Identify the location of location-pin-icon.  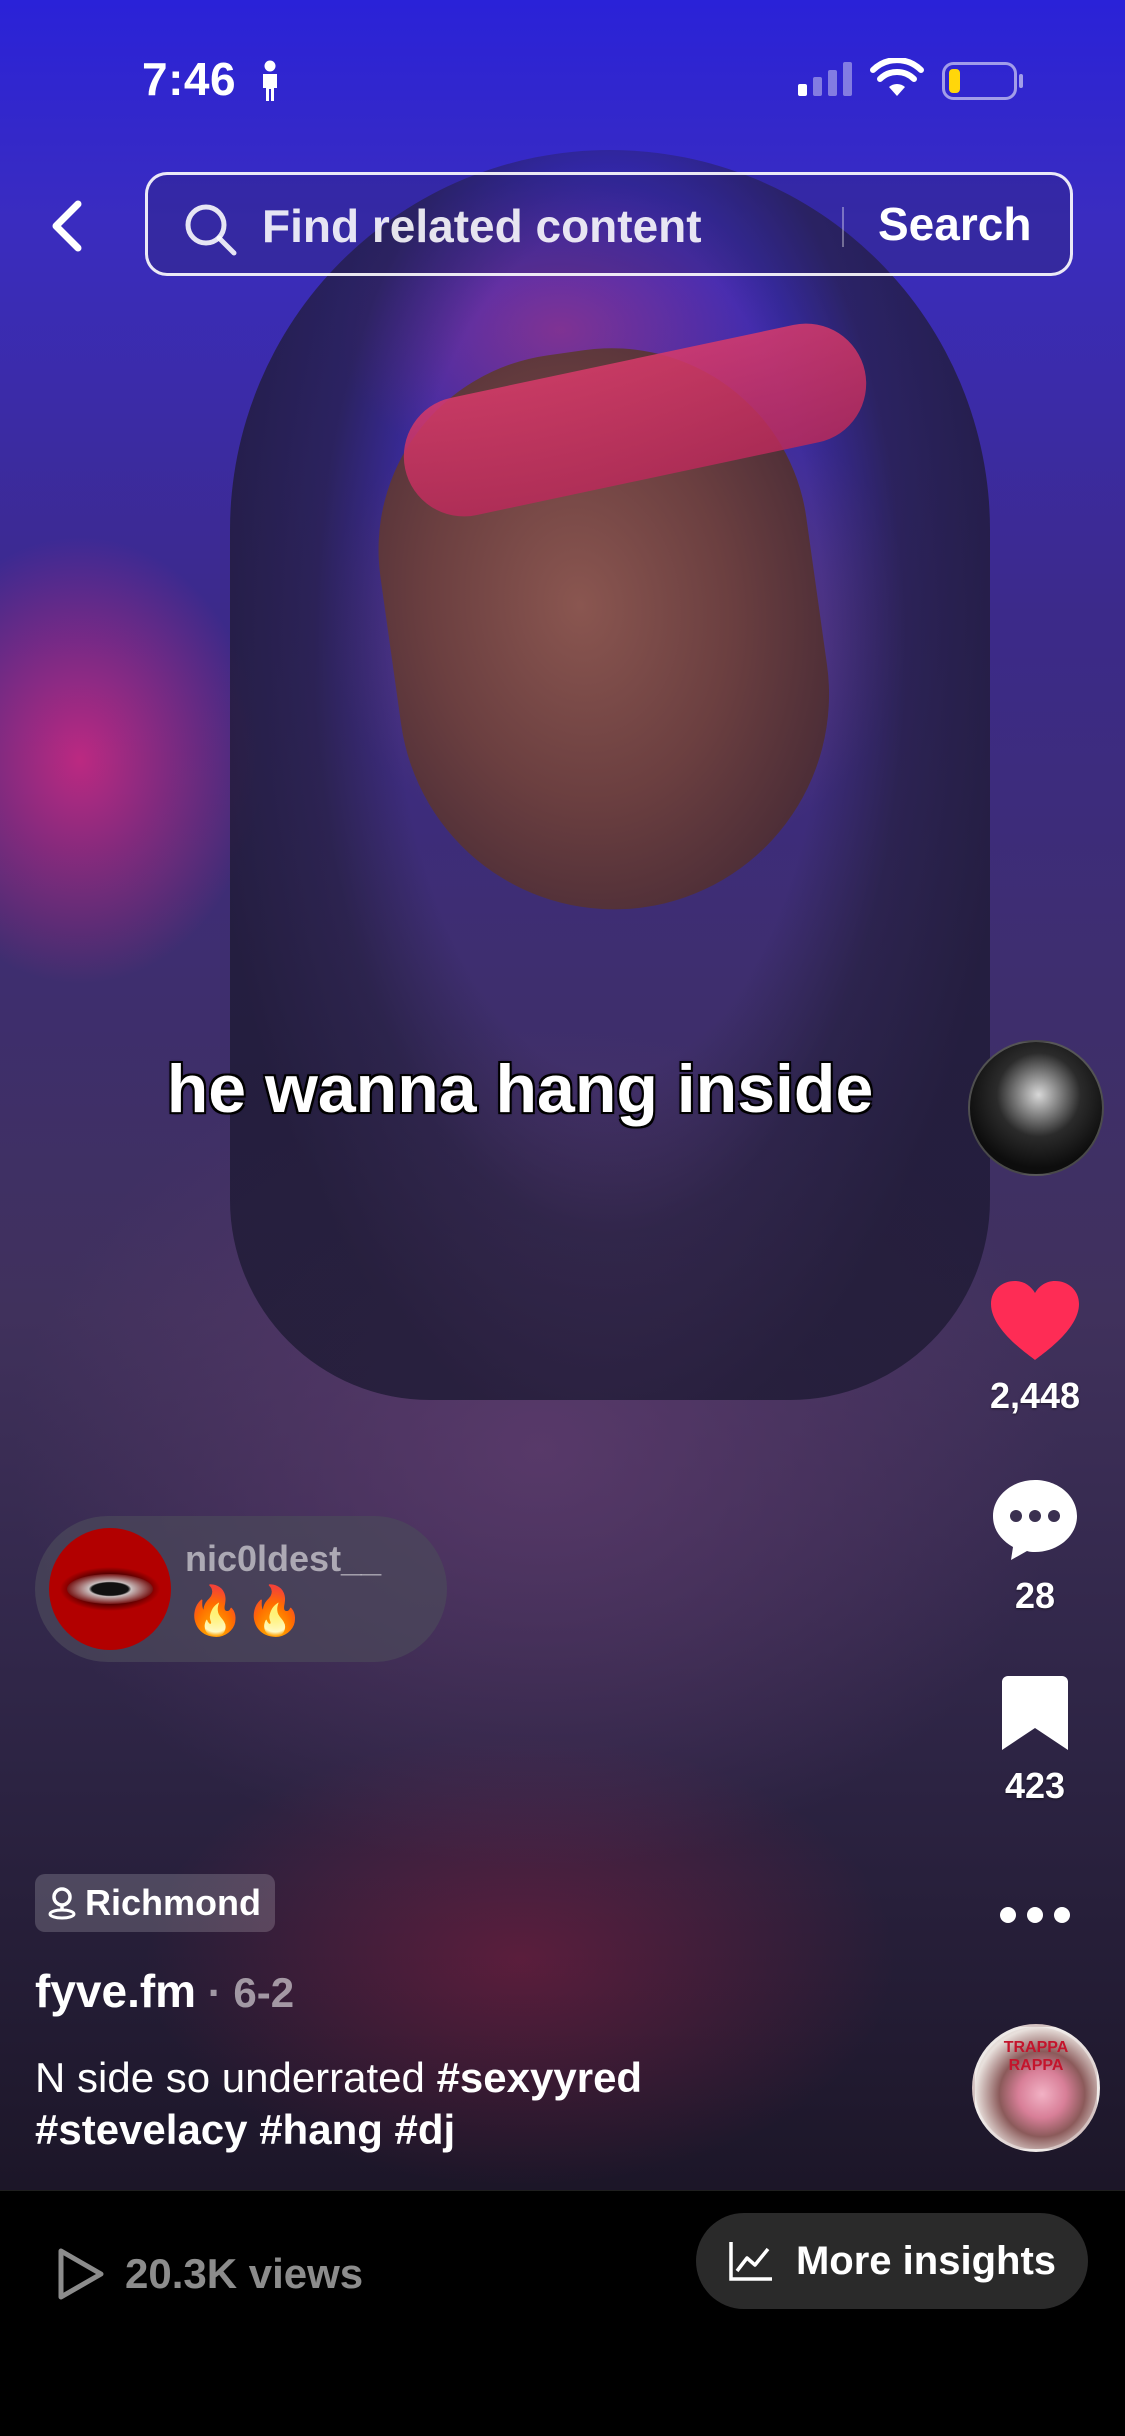
(62, 1903).